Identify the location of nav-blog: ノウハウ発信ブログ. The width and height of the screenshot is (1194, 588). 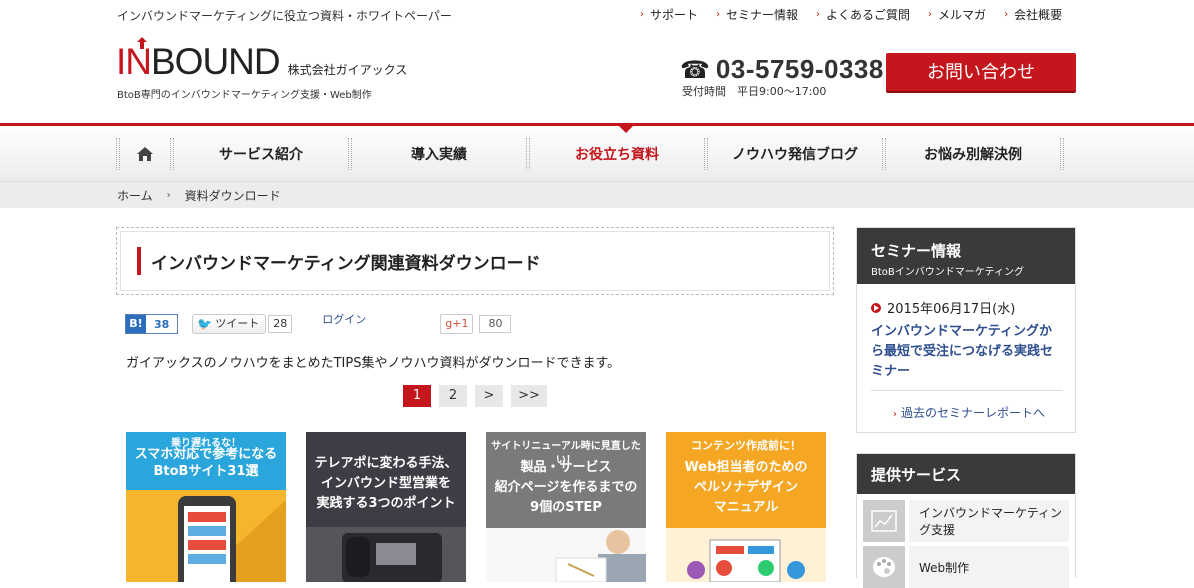
(795, 154).